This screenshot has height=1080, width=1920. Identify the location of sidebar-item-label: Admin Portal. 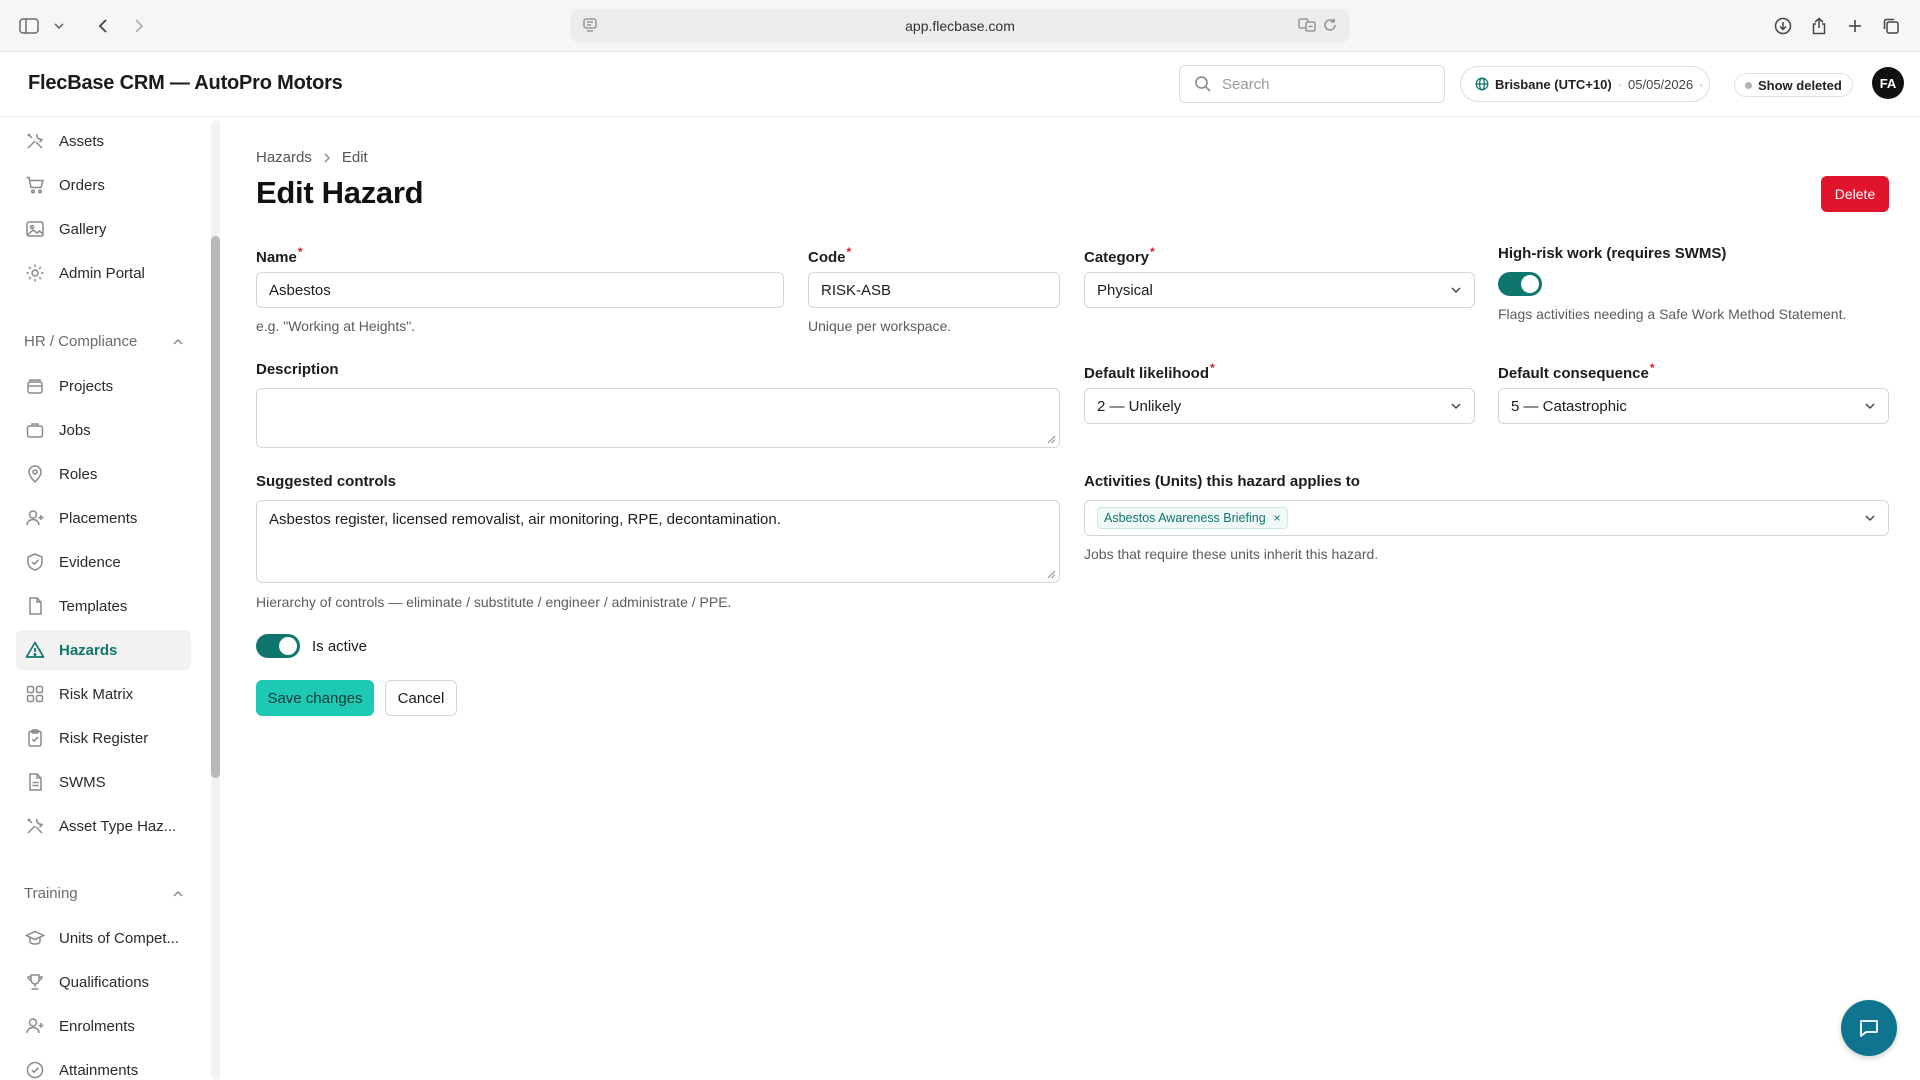
(102, 273).